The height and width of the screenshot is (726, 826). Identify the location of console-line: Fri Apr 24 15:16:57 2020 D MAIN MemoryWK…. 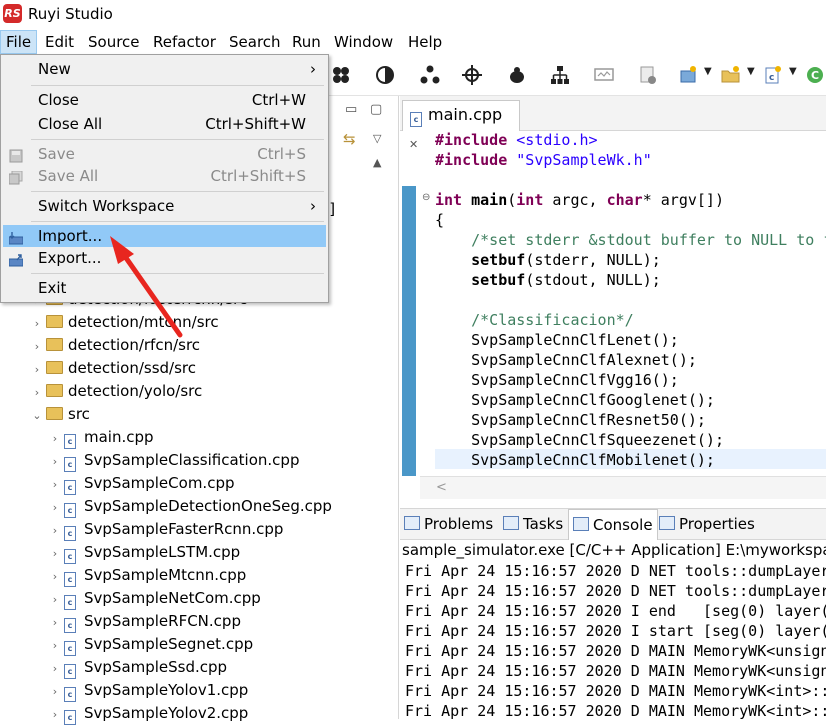
(615, 711).